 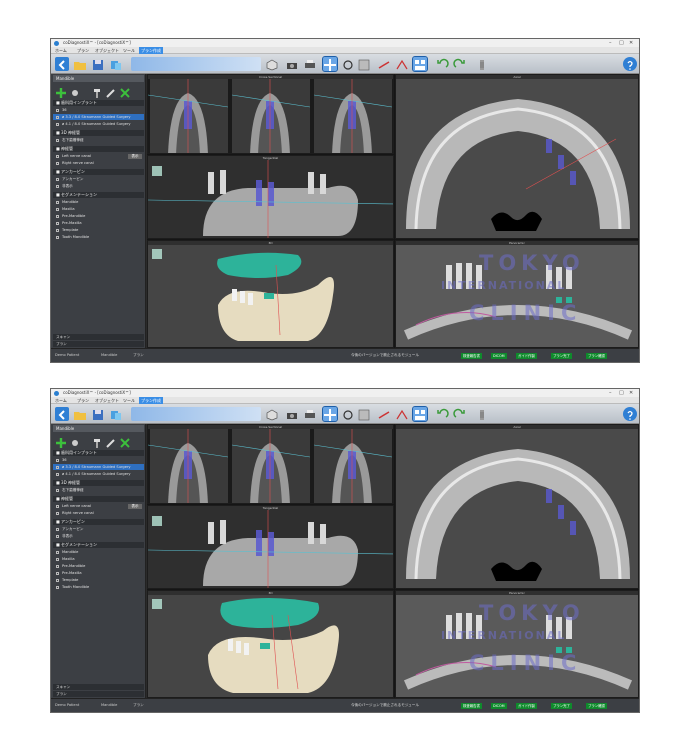 I want to click on print-icon, so click(x=310, y=64).